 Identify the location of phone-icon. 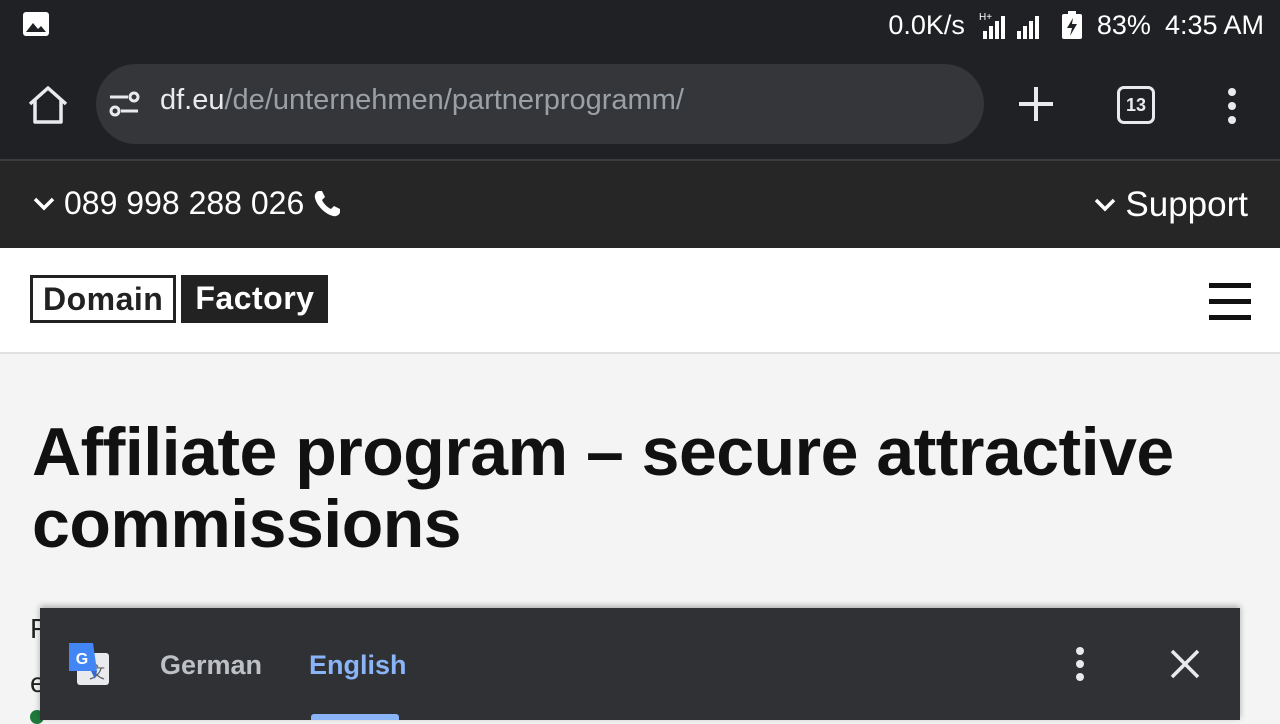
(328, 203).